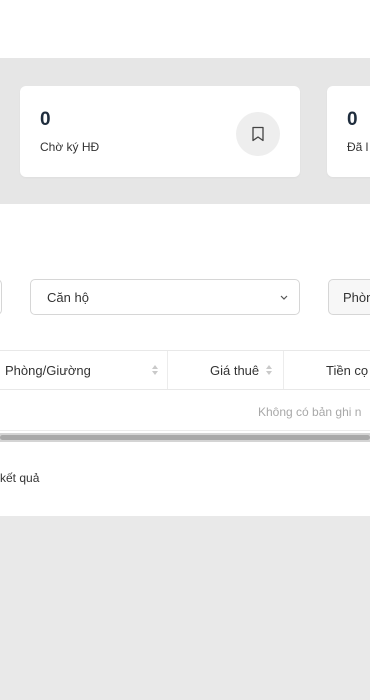 This screenshot has height=700, width=370. Describe the element at coordinates (234, 370) in the screenshot. I see `column-header-rent: Giá thuê` at that location.